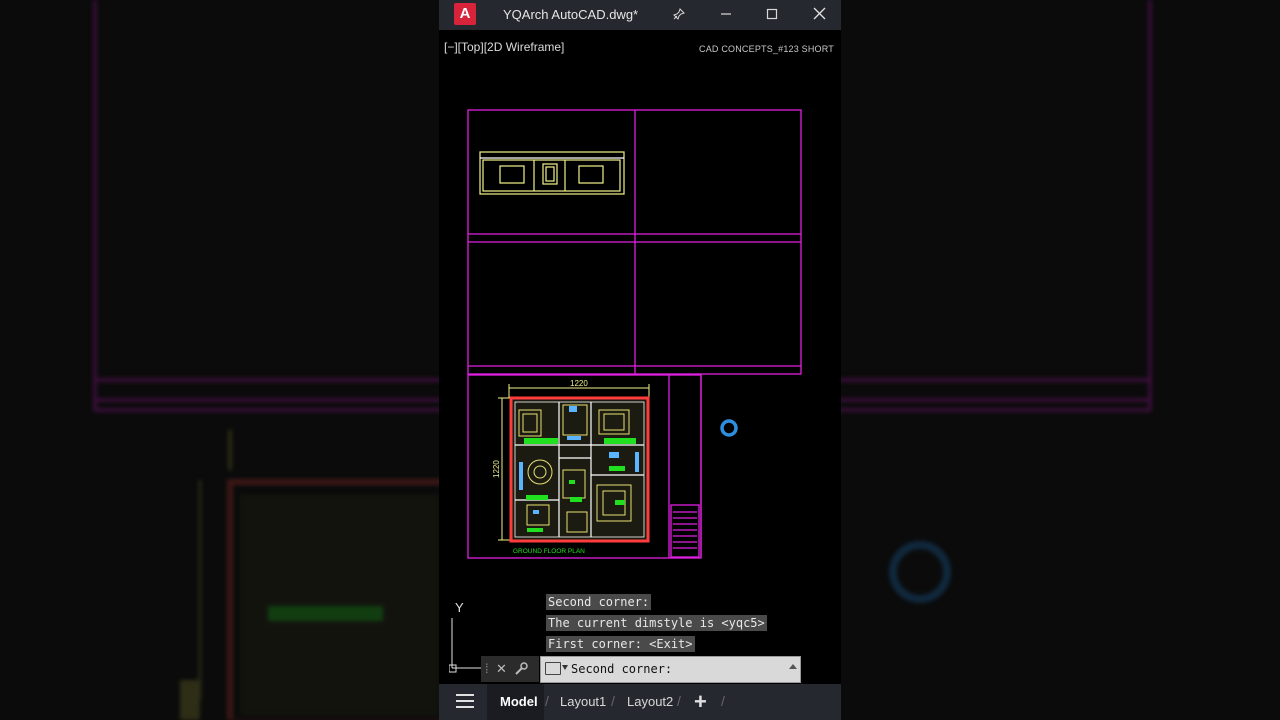 The image size is (1280, 720). Describe the element at coordinates (459, 607) in the screenshot. I see `ucs-y-label: Y` at that location.